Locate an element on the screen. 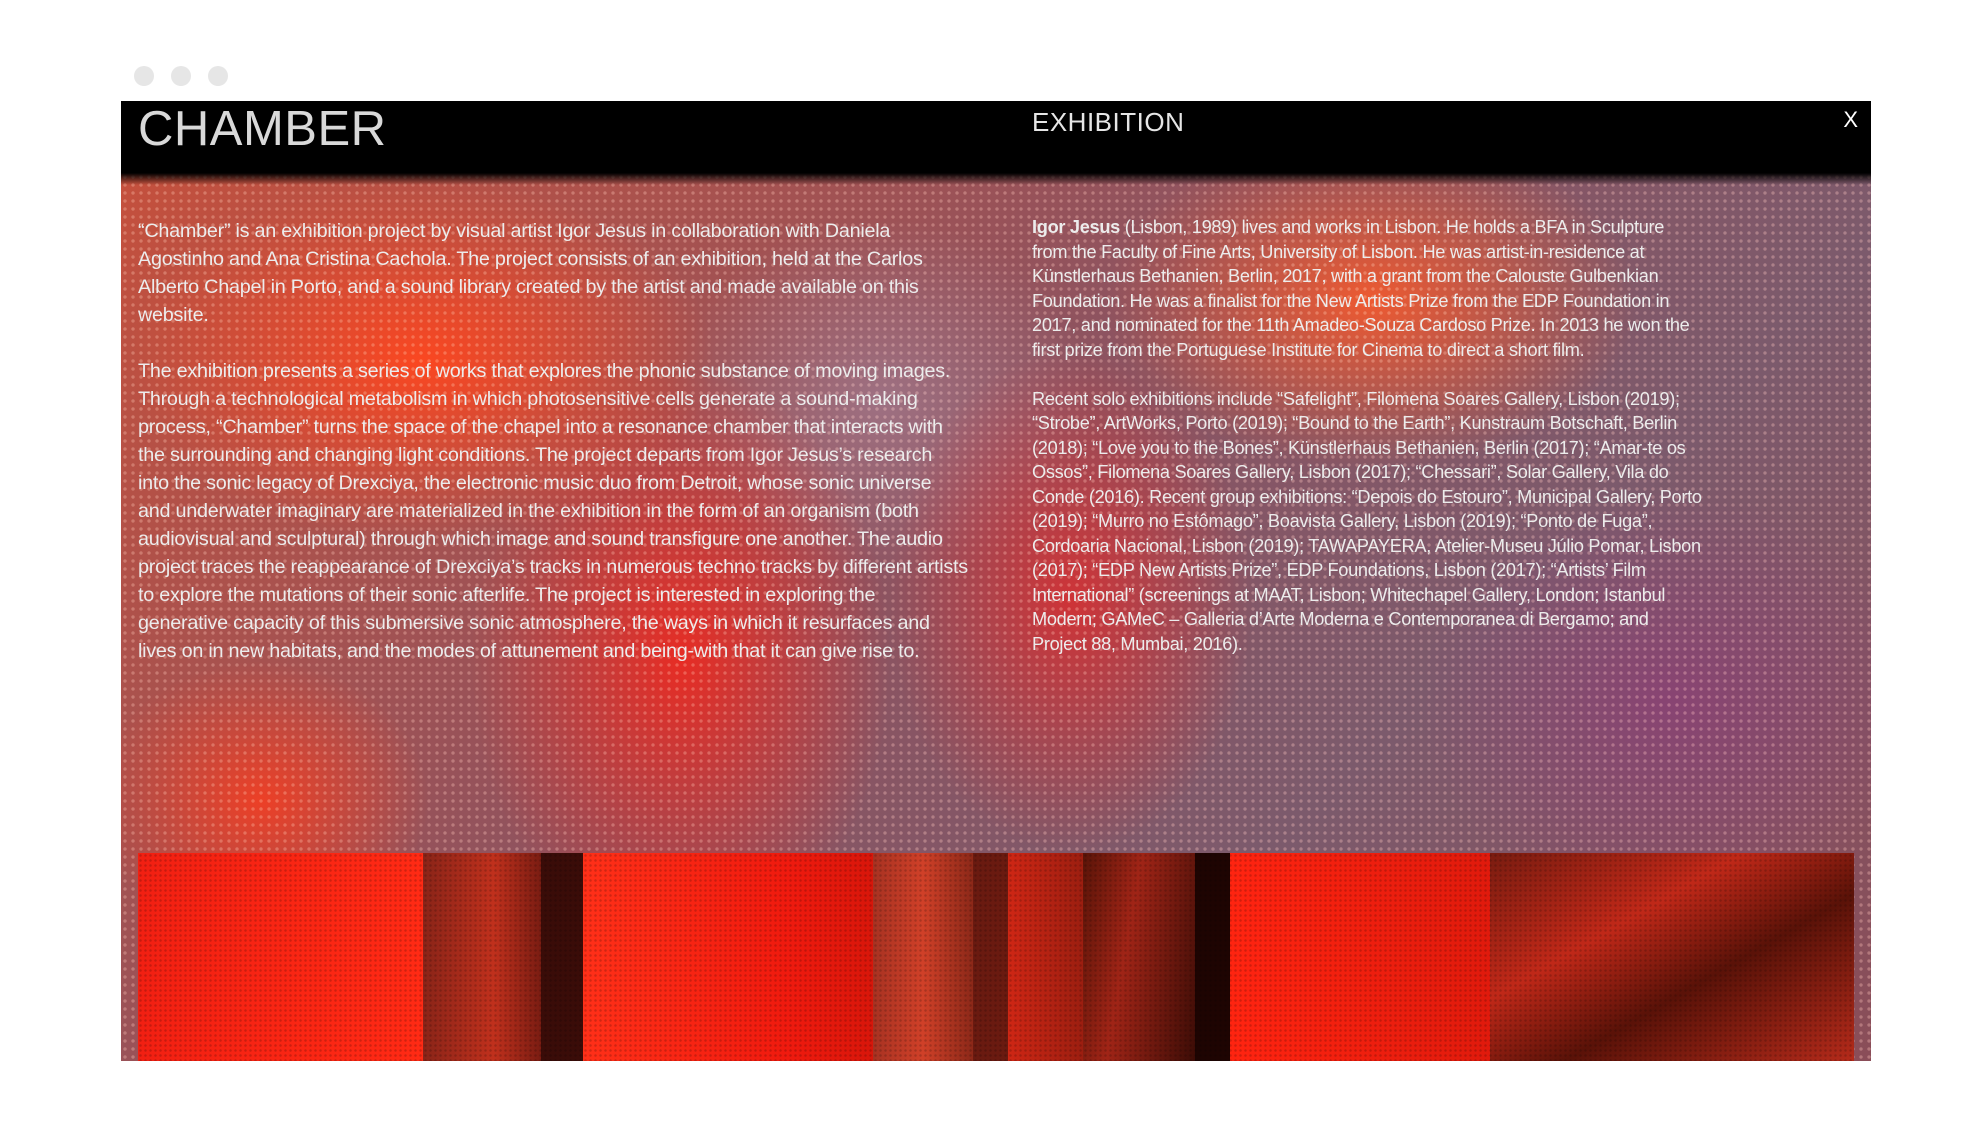 Image resolution: width=1984 pixels, height=1124 pixels. window-maximize-dot is located at coordinates (218, 76).